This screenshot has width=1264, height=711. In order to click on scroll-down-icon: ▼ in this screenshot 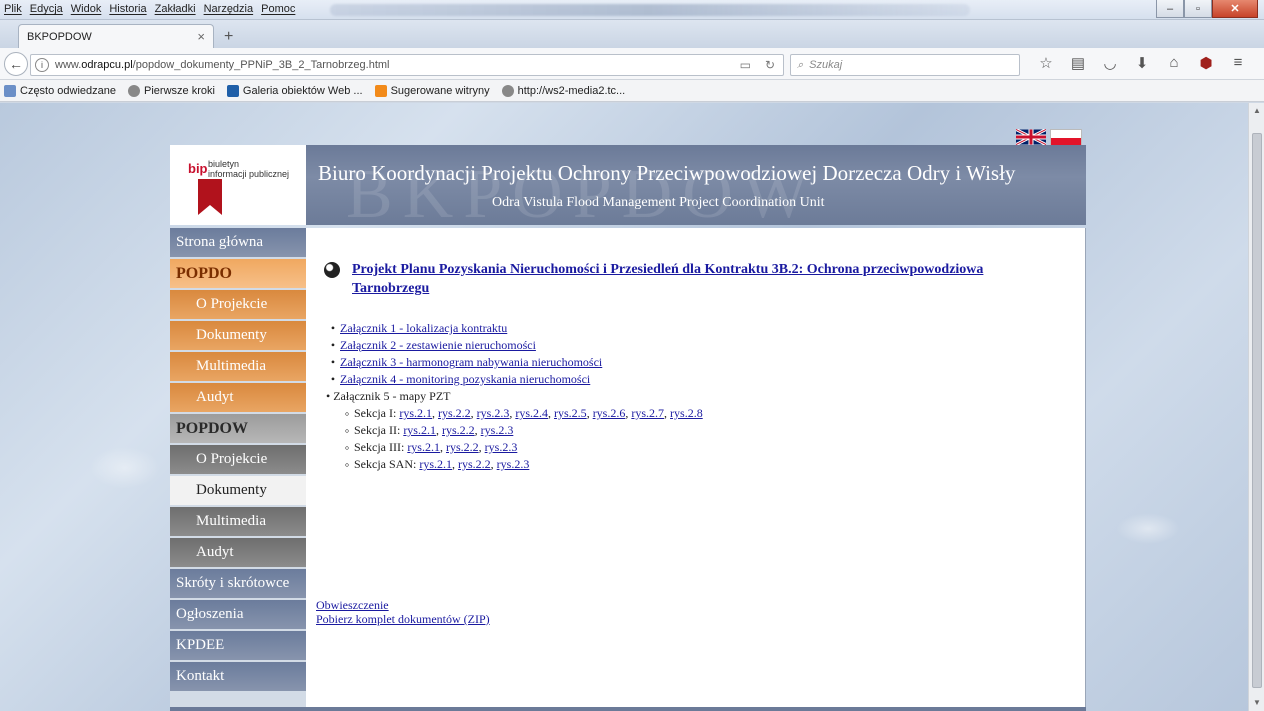, I will do `click(1256, 703)`.